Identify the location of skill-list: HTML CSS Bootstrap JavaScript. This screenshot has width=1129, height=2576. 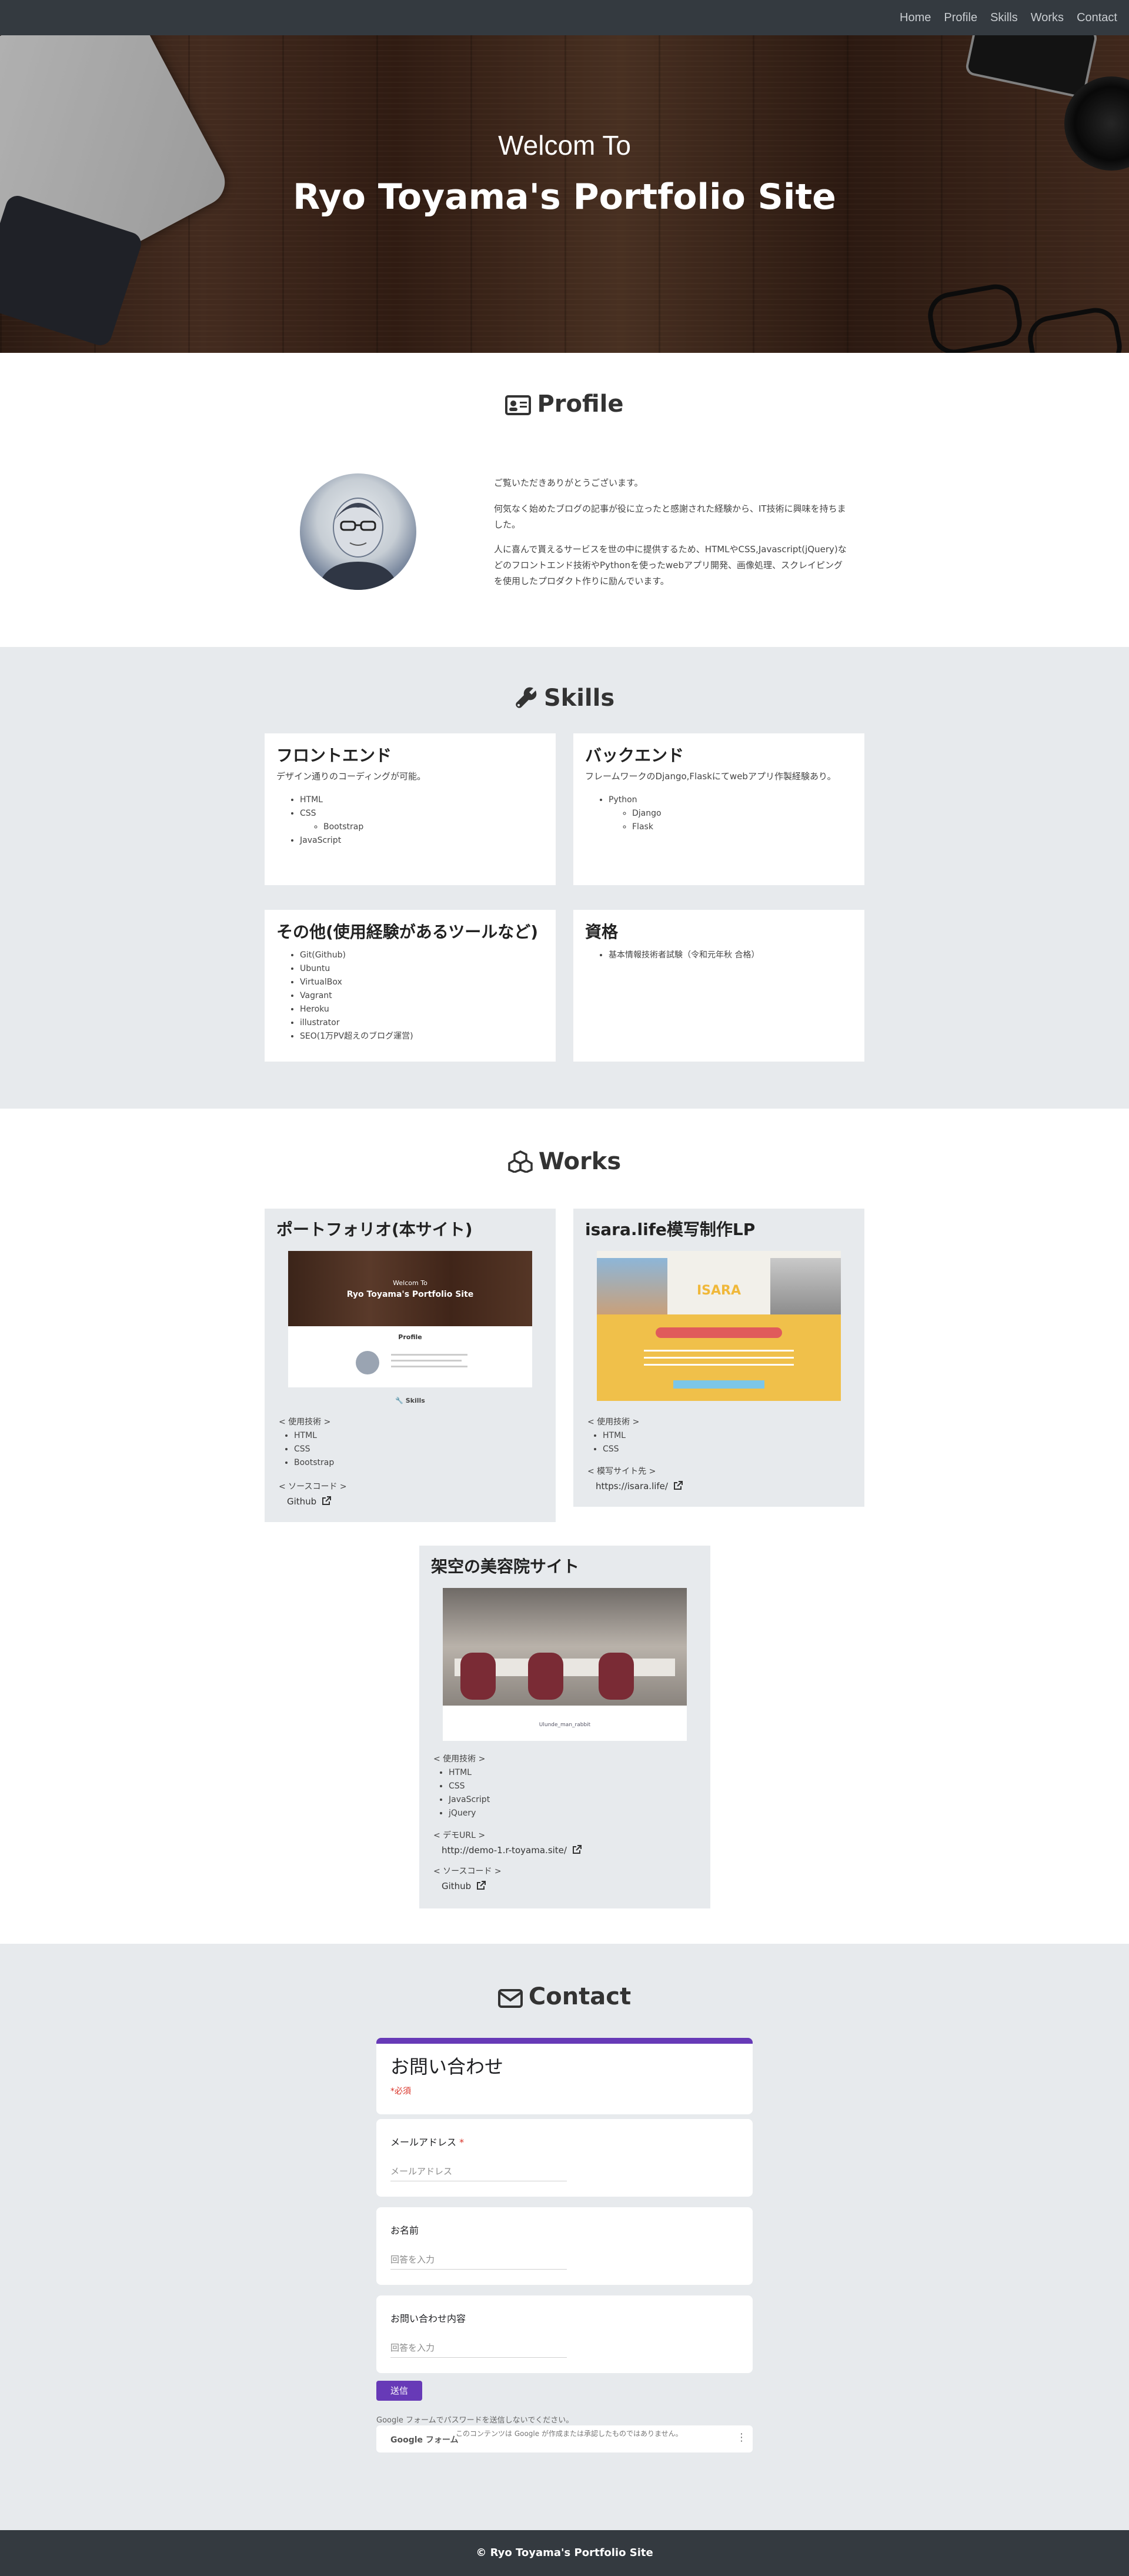
(319, 820).